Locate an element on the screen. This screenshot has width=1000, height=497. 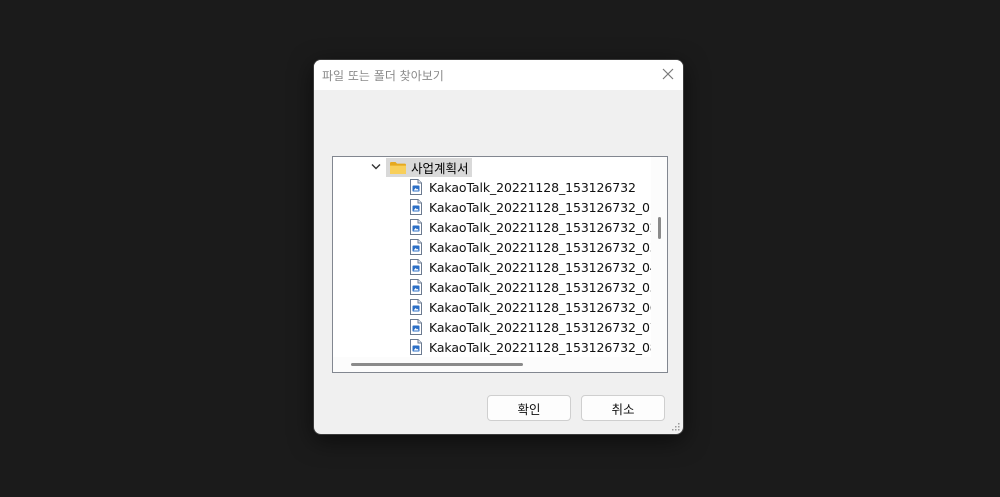
file-label: KakaoTalk_20221128_153126732_04 is located at coordinates (540, 267).